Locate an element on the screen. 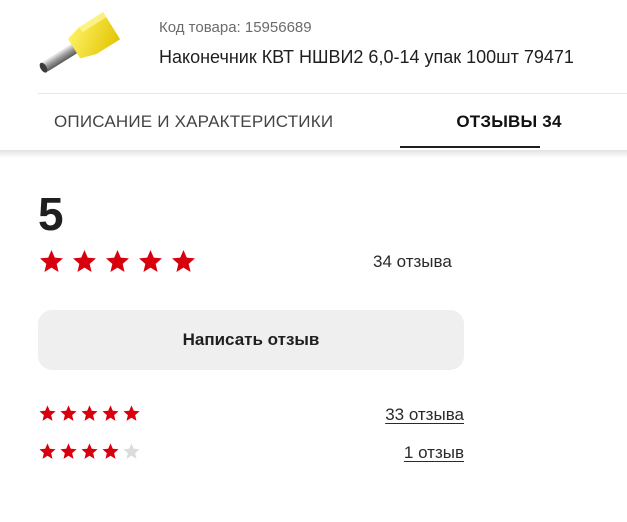 The width and height of the screenshot is (627, 522). average-rating-stars is located at coordinates (117, 262).